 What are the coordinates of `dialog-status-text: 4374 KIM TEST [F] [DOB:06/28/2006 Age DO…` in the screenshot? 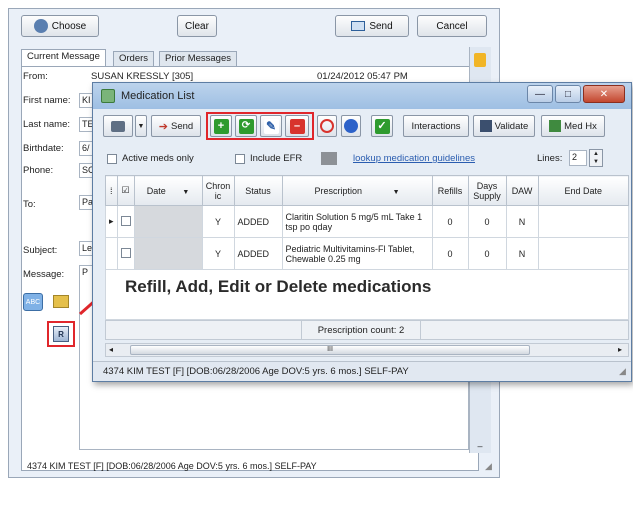 It's located at (256, 371).